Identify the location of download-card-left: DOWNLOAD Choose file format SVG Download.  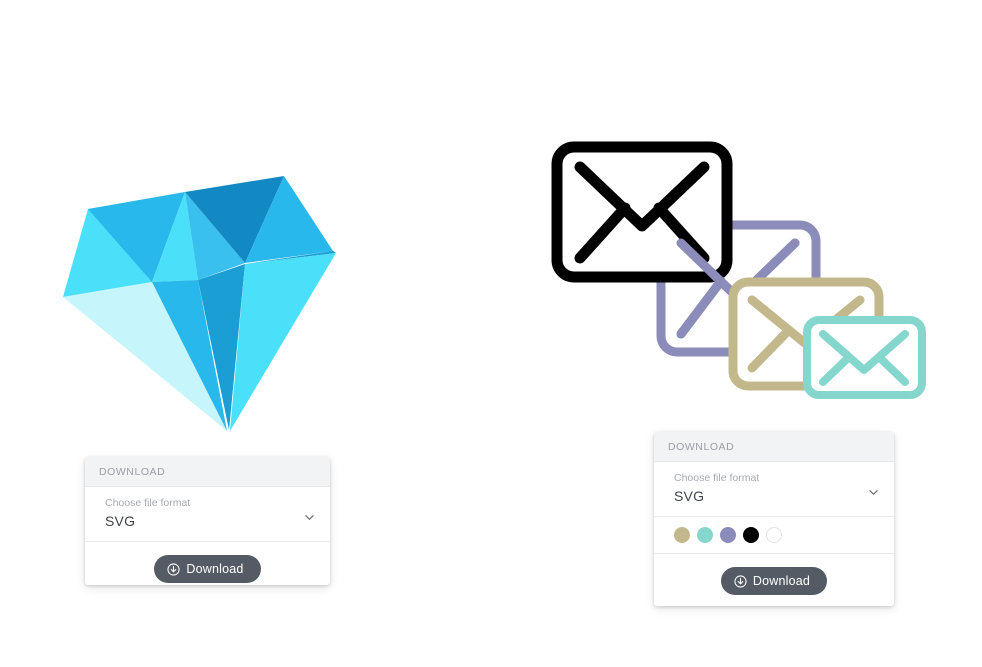
(207, 521).